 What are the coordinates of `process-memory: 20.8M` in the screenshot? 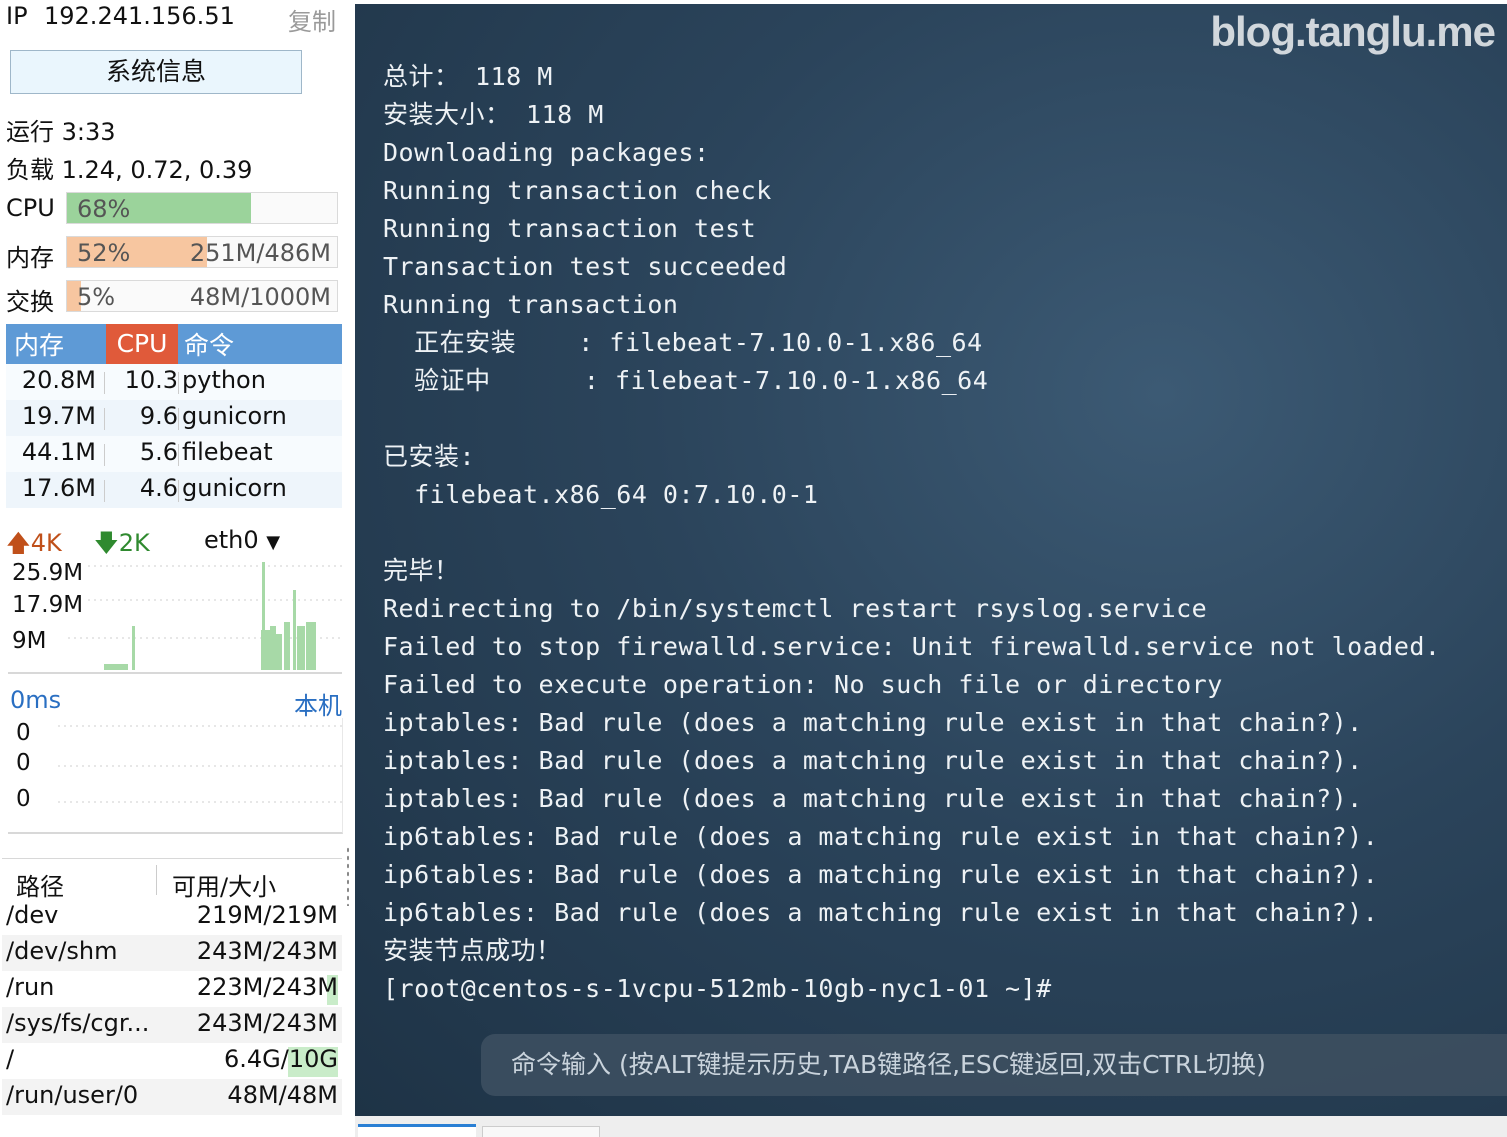 It's located at (58, 380).